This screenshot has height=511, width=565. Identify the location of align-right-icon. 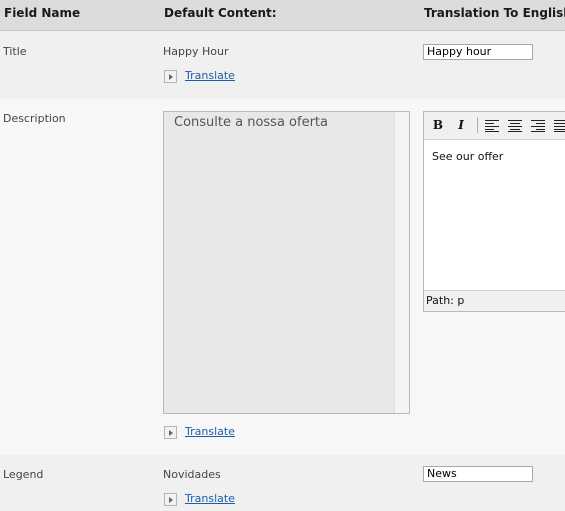
(538, 126).